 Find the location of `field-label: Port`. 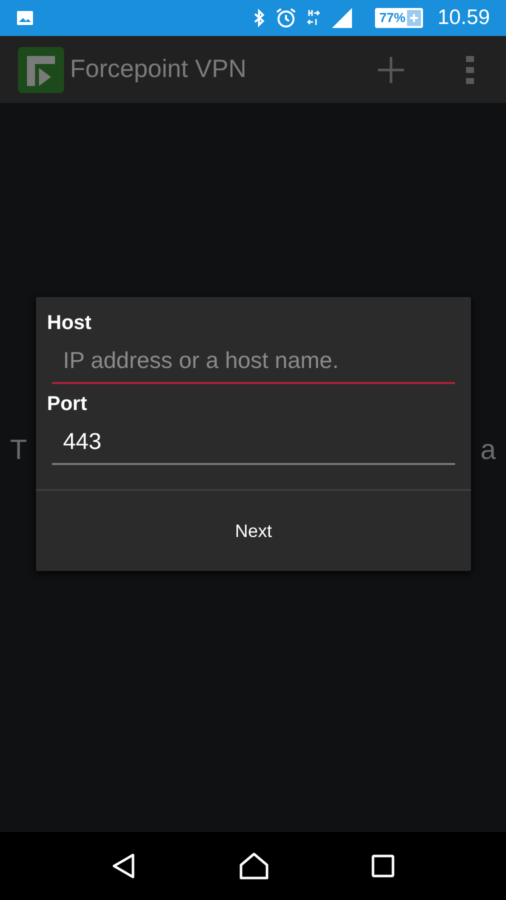

field-label: Port is located at coordinates (67, 404).